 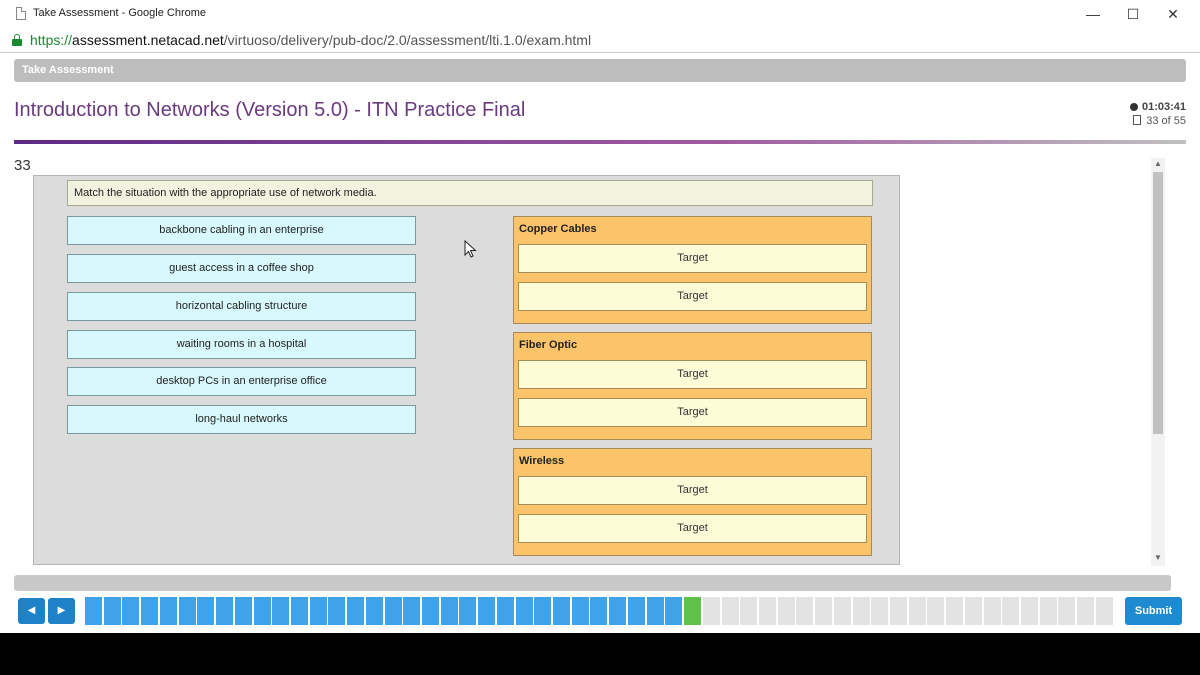 What do you see at coordinates (241, 381) in the screenshot?
I see `drag-item-desktop-pcs: desktop PCs in an enterprise office` at bounding box center [241, 381].